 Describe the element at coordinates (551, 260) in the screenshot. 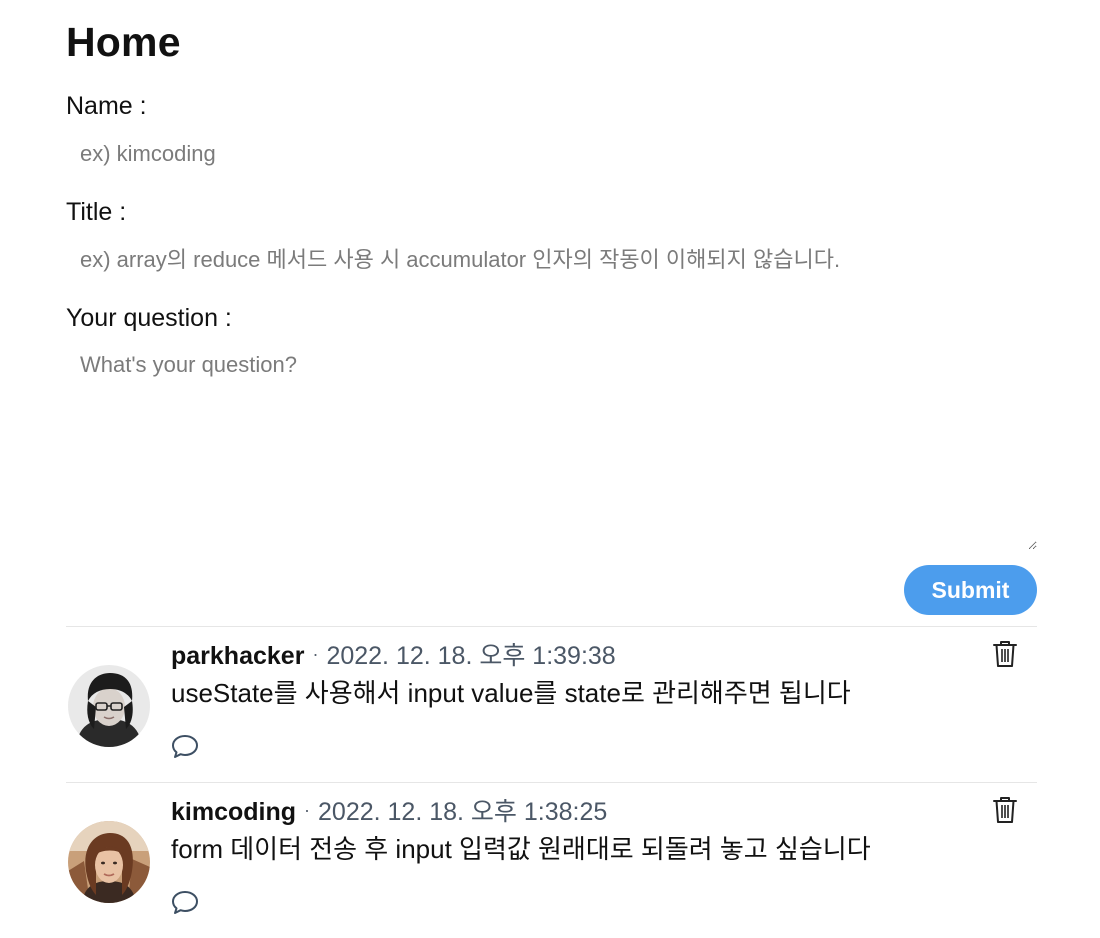

I see `title-input` at that location.